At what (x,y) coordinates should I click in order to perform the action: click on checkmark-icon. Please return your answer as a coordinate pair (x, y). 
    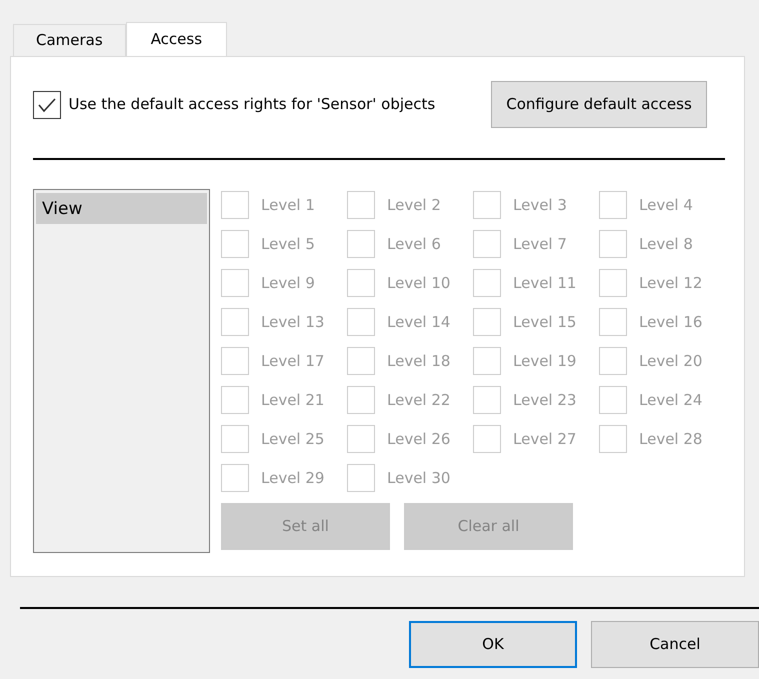
    Looking at the image, I should click on (47, 104).